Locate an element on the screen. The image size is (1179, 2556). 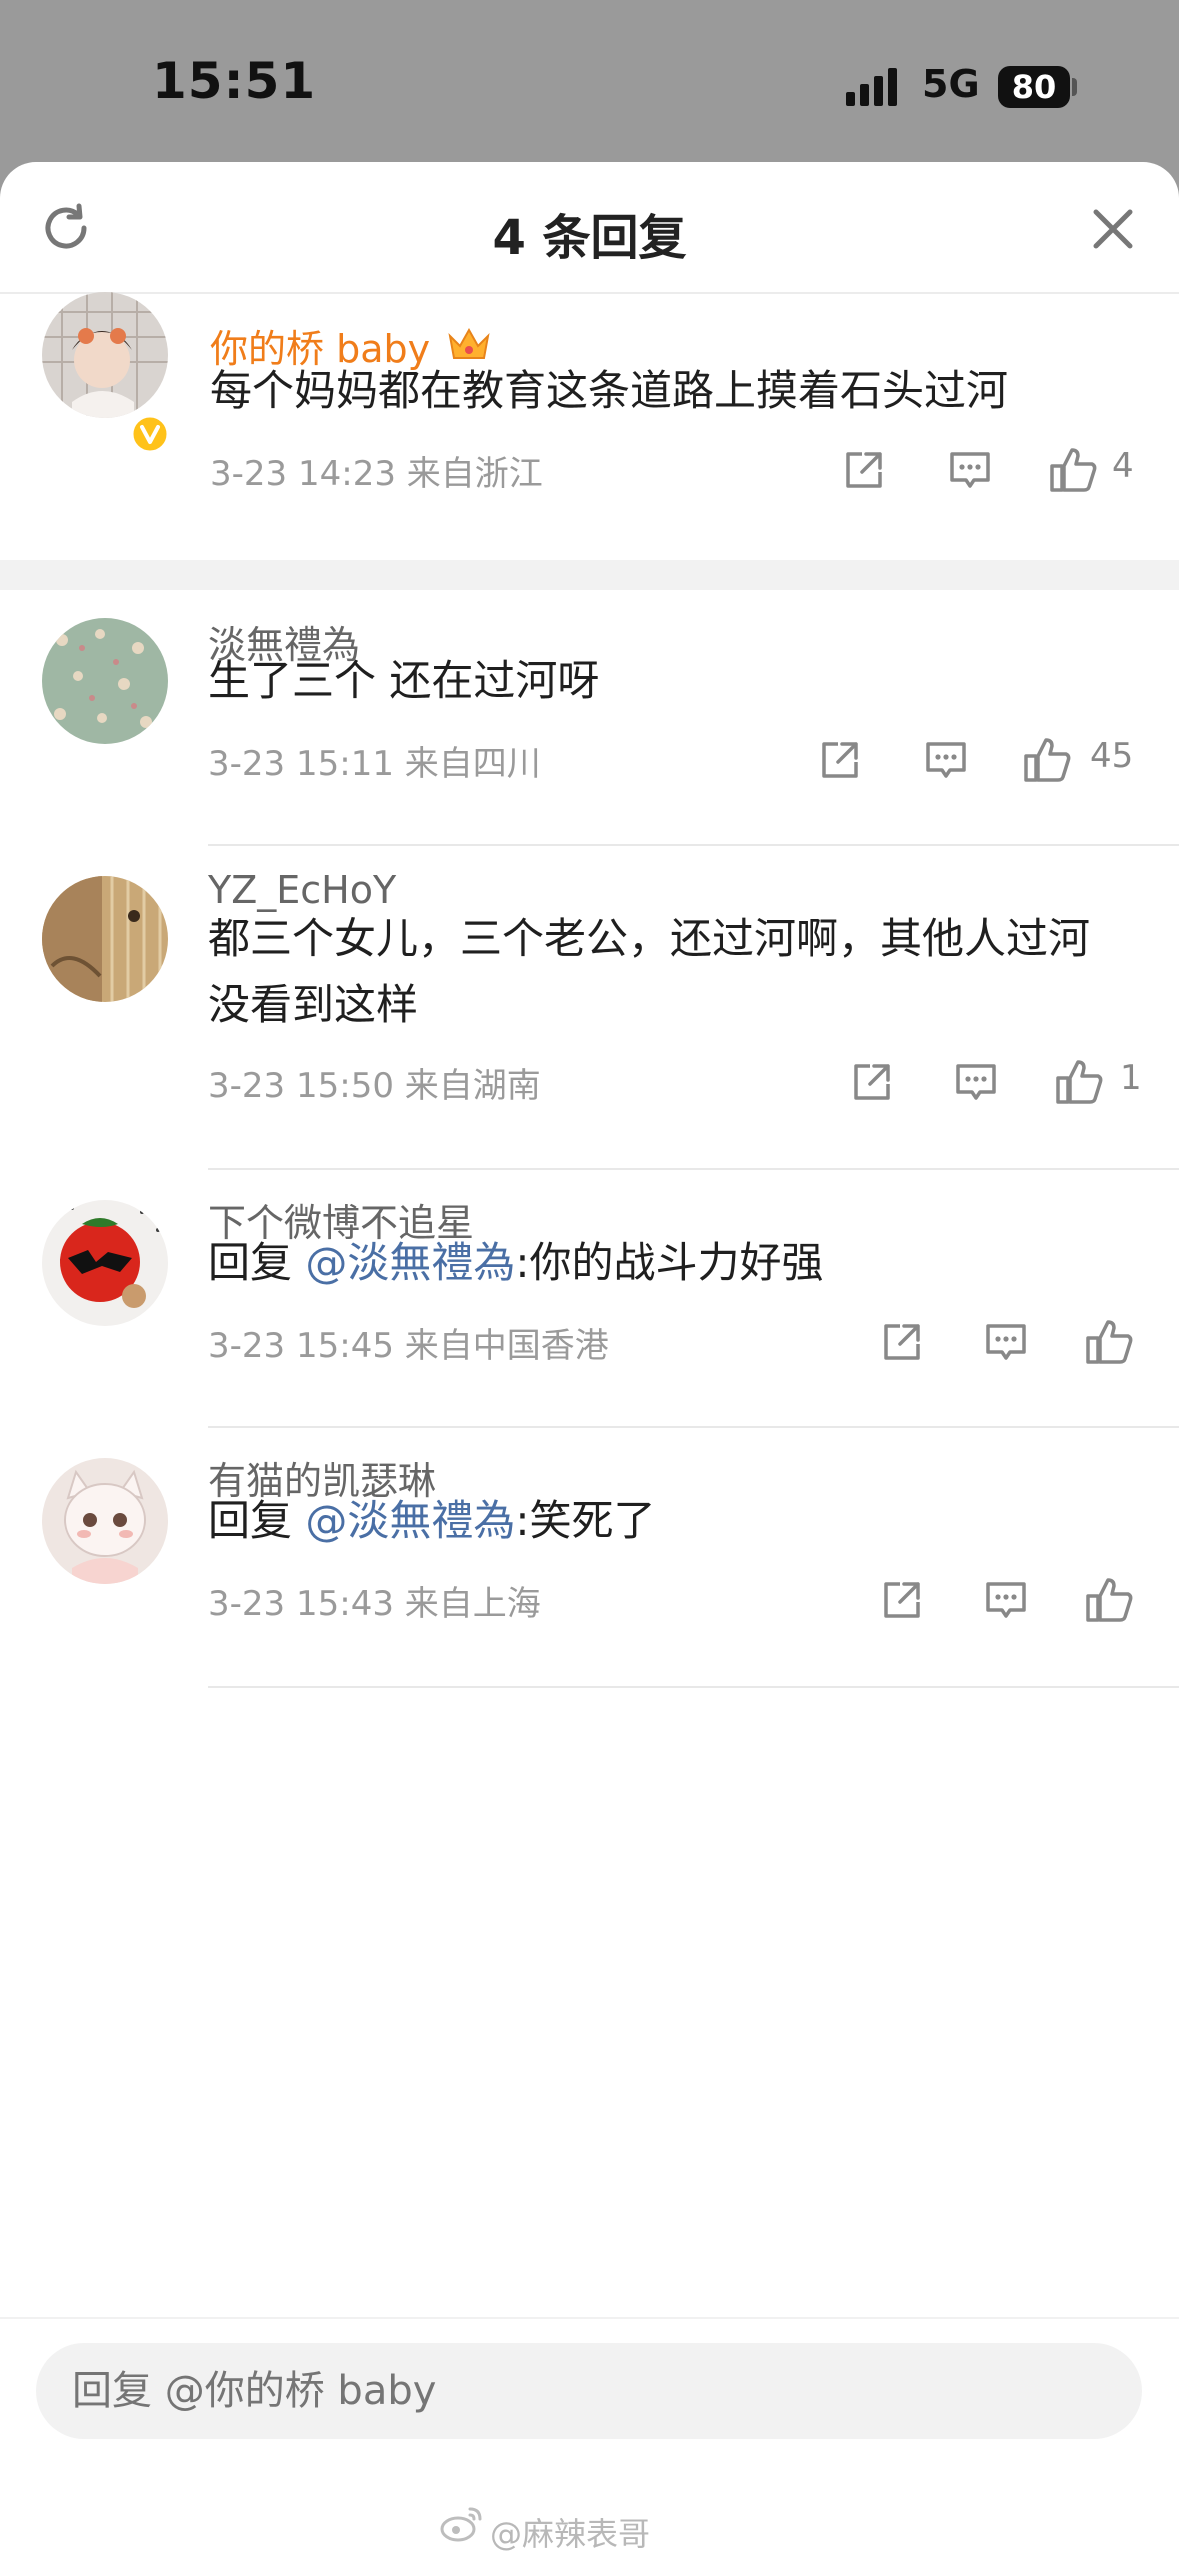
section-divider is located at coordinates (589, 575).